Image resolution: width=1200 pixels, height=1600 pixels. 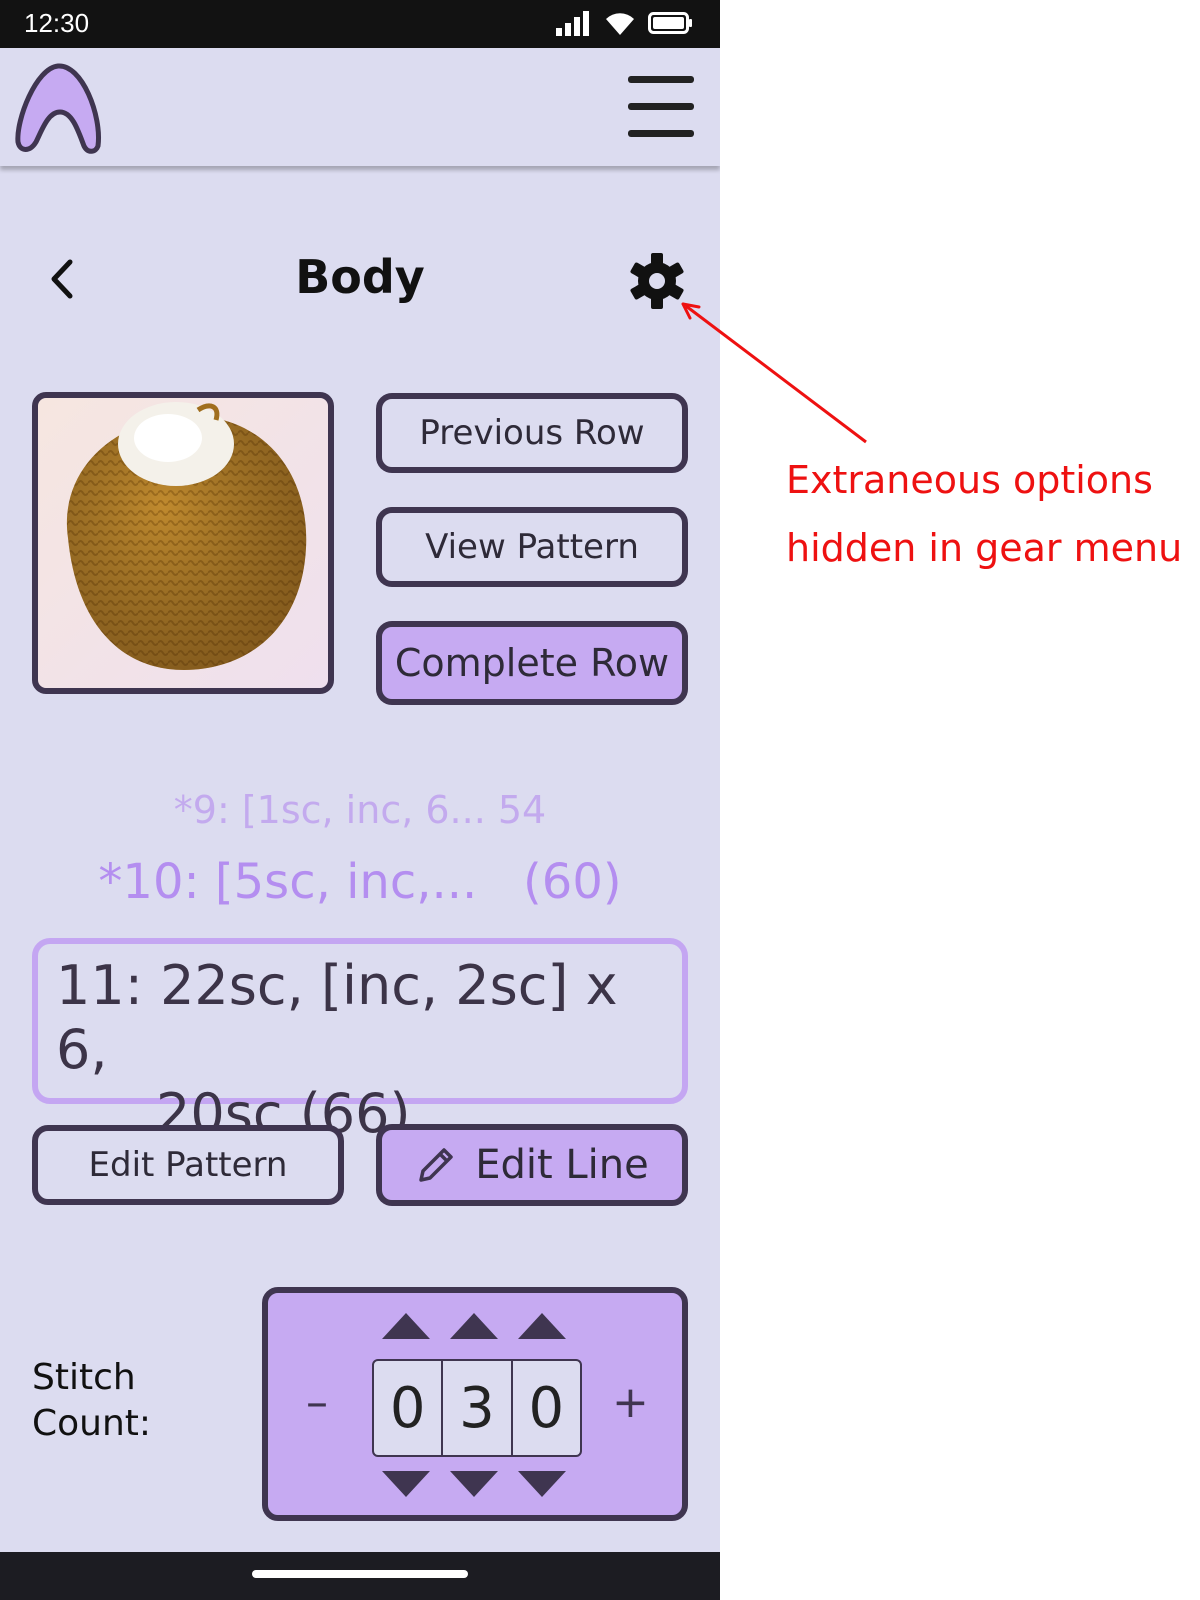 I want to click on annotation-line-1: Extraneous options, so click(x=969, y=480).